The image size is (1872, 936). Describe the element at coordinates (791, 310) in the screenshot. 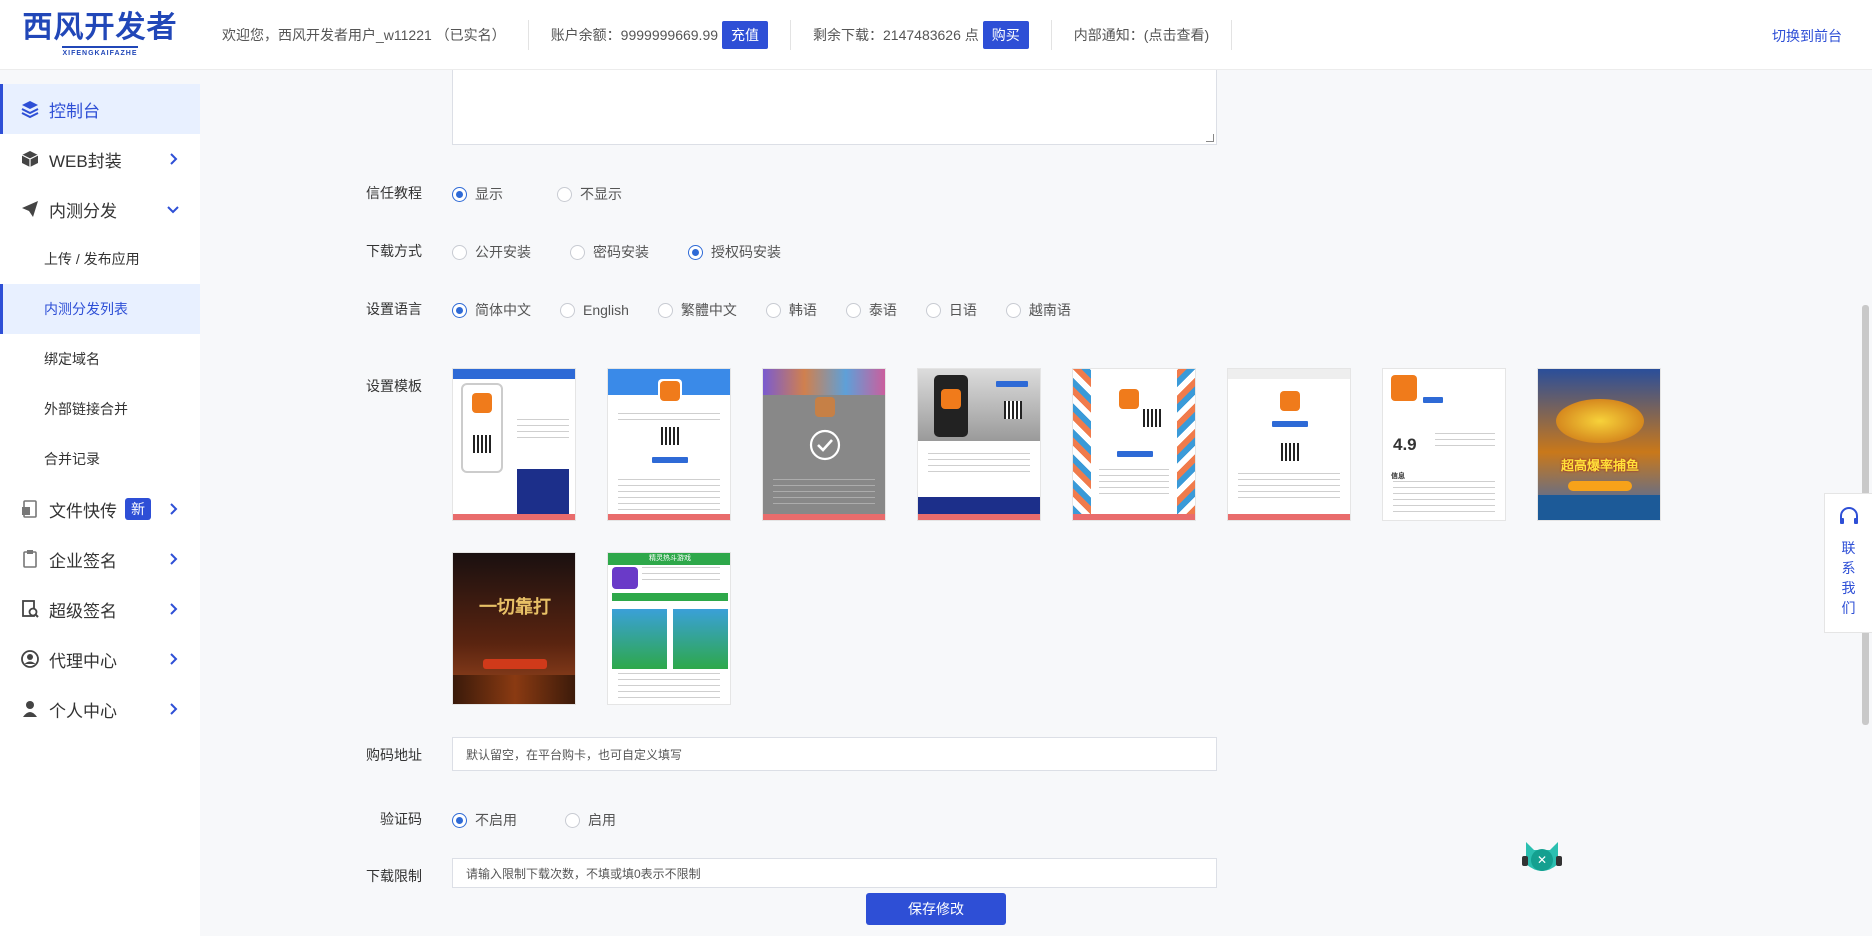

I see `lang-ko-radio: 韩语` at that location.